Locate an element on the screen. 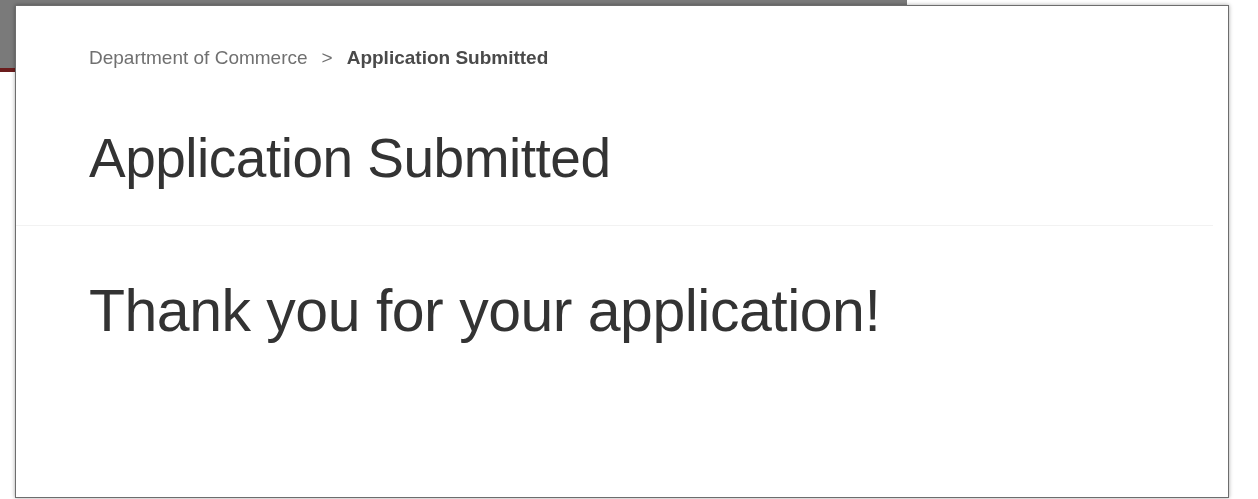  page-title: Application Submitted is located at coordinates (350, 158).